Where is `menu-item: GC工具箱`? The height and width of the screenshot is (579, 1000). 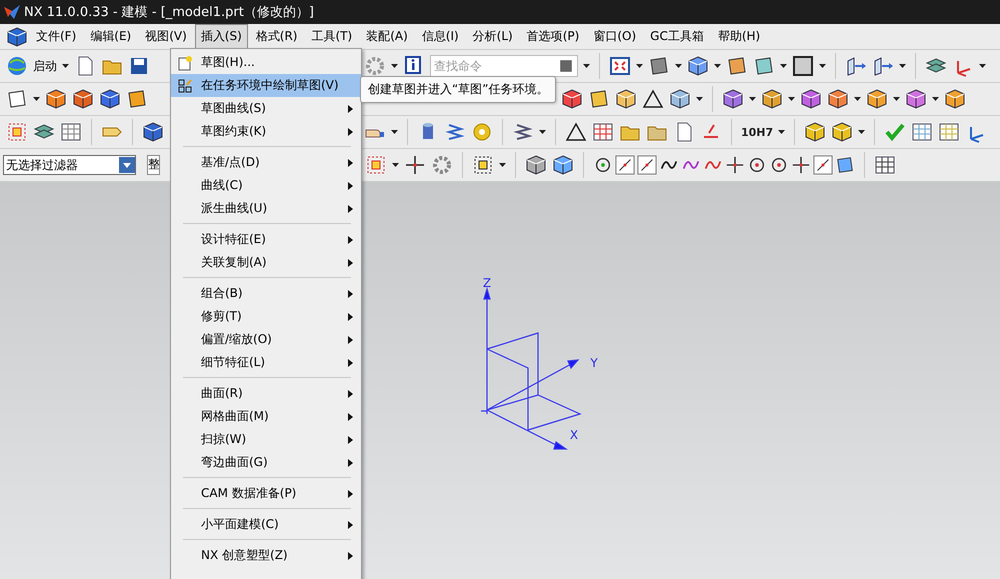
menu-item: GC工具箱 is located at coordinates (677, 36).